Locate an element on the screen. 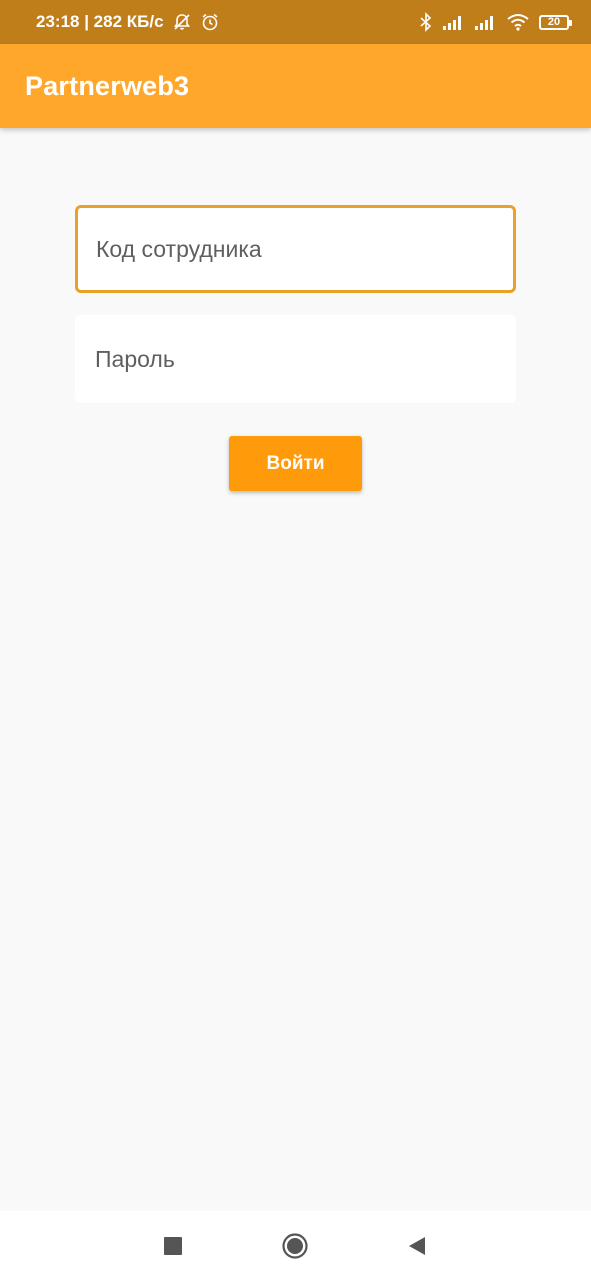 Image resolution: width=591 pixels, height=1280 pixels. status-left: 23:18 | 282 КБ/с is located at coordinates (128, 22).